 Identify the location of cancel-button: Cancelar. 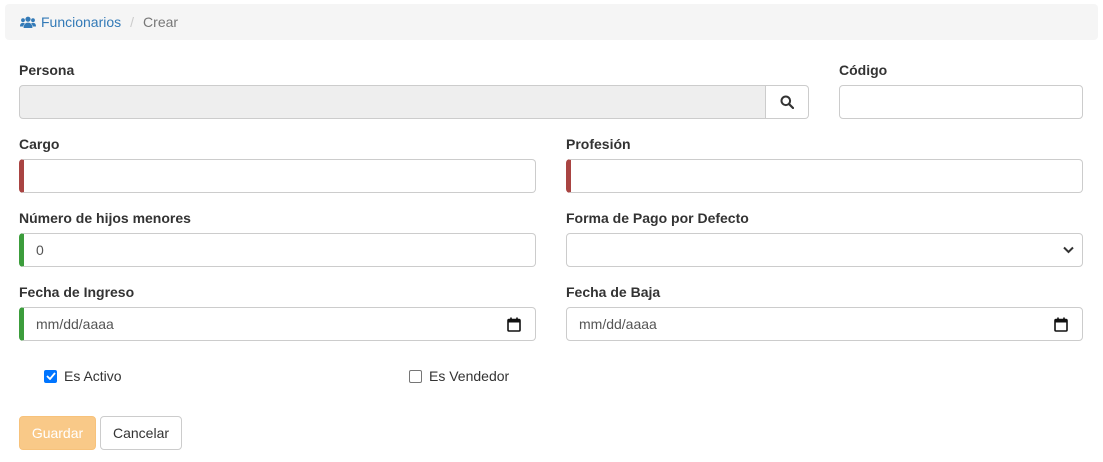
(141, 433).